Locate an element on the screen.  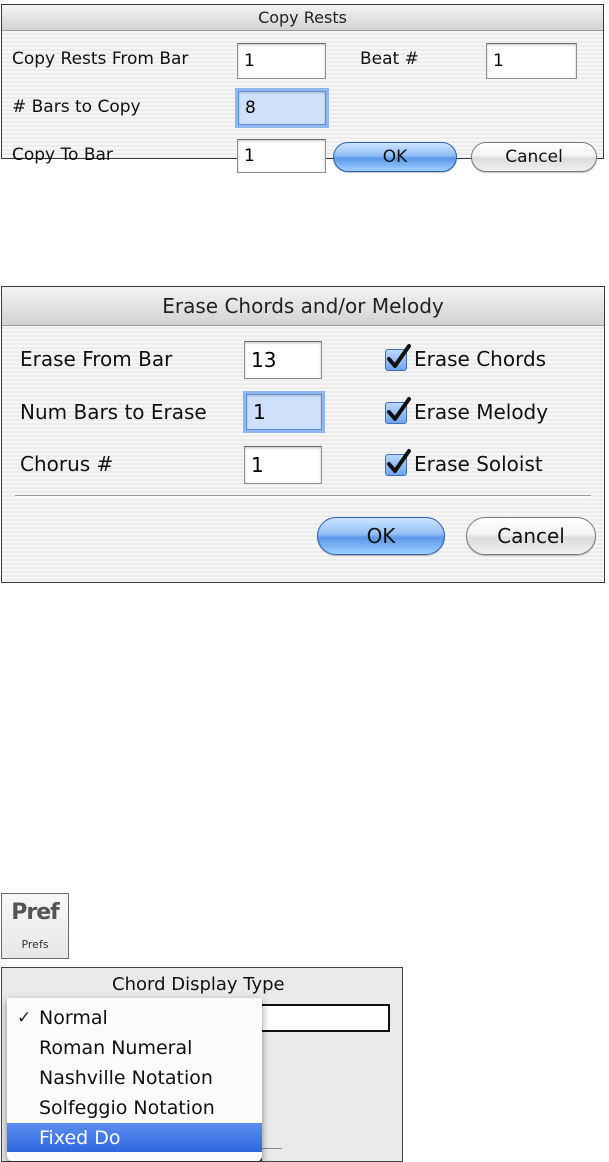
bars-to-copy-label: # Bars to Copy is located at coordinates (76, 107).